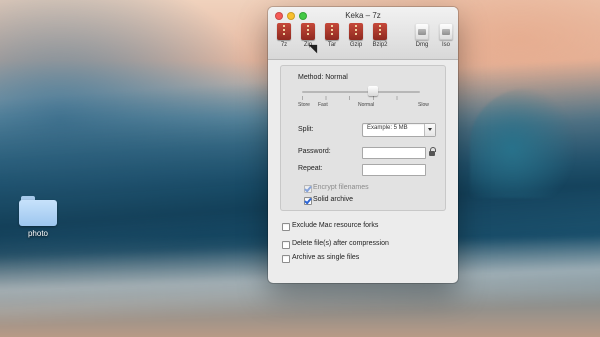 This screenshot has width=600, height=337. What do you see at coordinates (332, 31) in the screenshot?
I see `archive-tar-icon` at bounding box center [332, 31].